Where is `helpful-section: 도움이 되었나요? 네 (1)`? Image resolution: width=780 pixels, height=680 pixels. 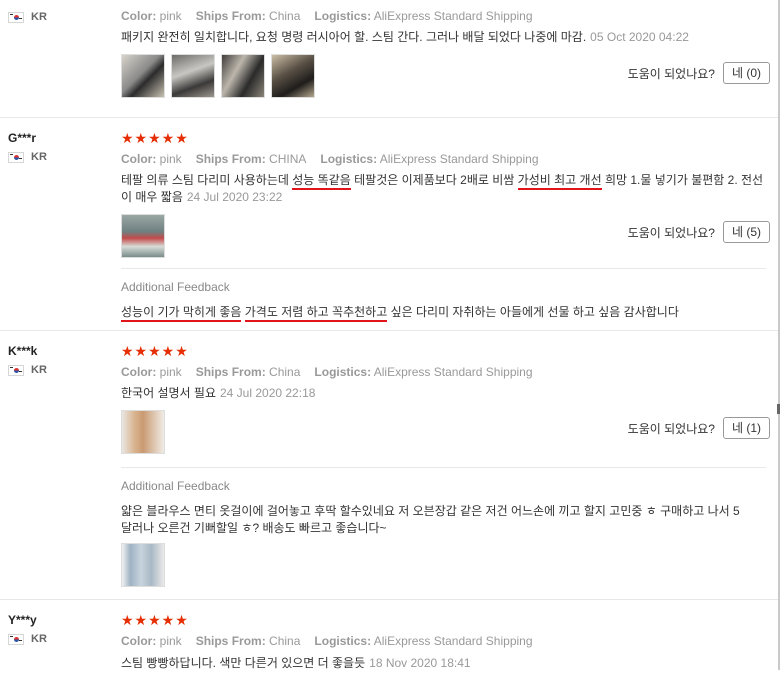 helpful-section: 도움이 되었나요? 네 (1) is located at coordinates (699, 428).